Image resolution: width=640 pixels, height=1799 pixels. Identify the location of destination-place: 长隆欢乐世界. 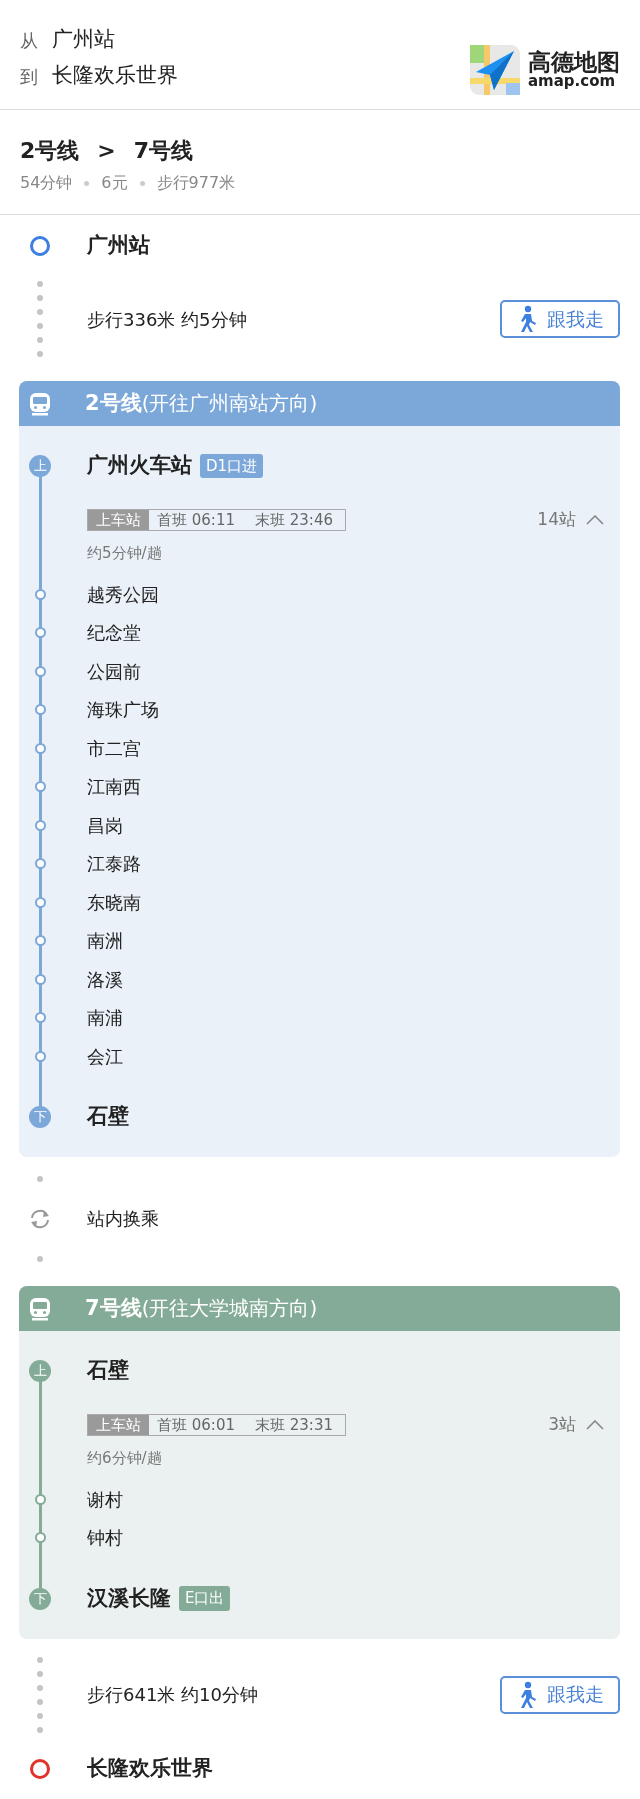
(150, 1768).